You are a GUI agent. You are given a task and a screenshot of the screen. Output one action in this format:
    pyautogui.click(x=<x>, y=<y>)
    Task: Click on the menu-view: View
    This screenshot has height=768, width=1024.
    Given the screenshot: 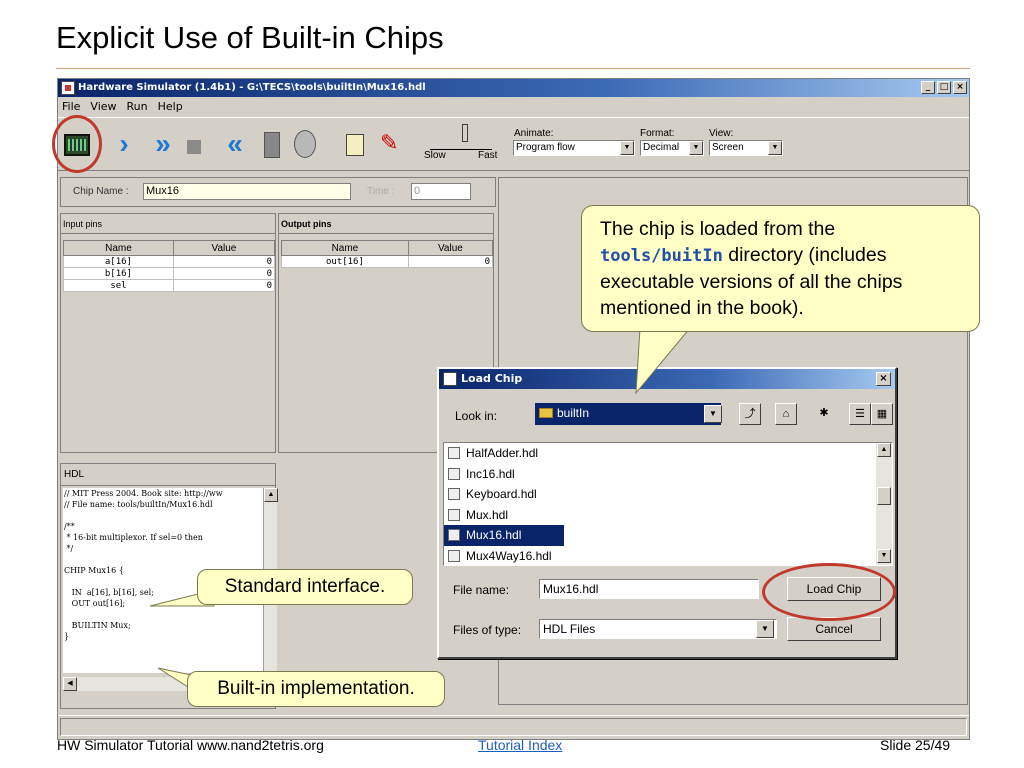 What is the action you would take?
    pyautogui.click(x=103, y=107)
    